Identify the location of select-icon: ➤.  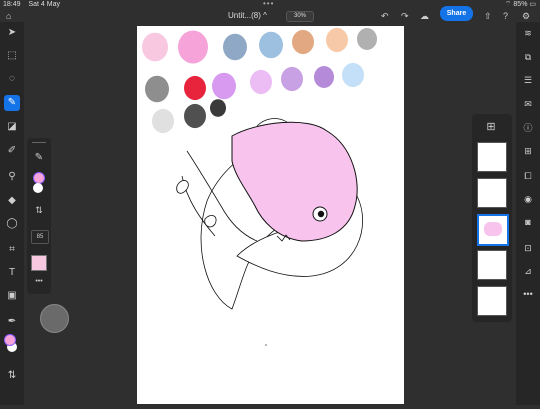
(12, 33).